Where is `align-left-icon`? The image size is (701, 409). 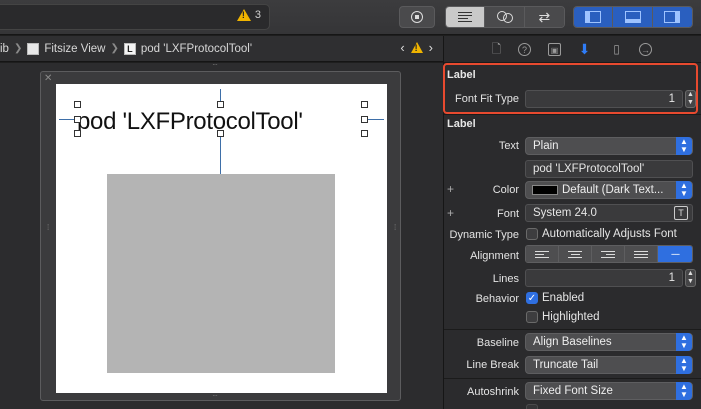 align-left-icon is located at coordinates (542, 254).